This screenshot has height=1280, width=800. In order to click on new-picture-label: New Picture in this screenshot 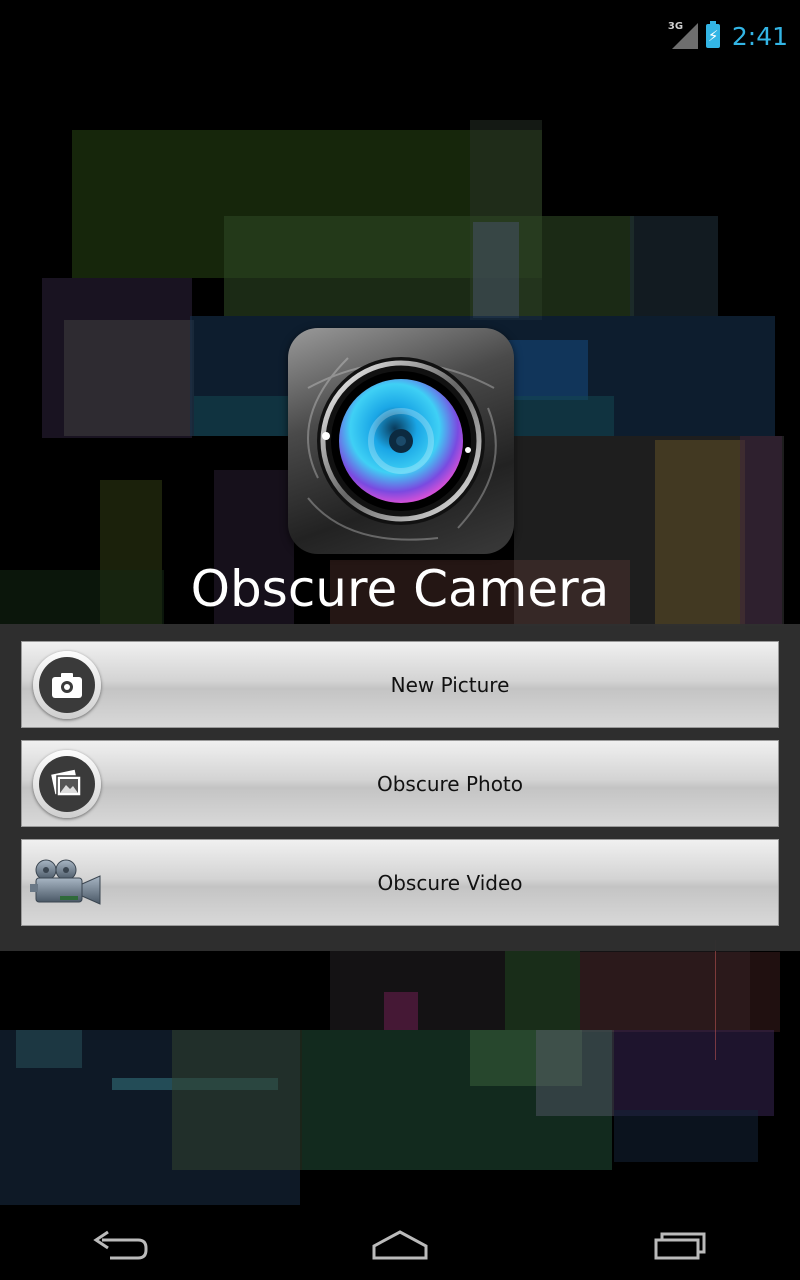, I will do `click(450, 685)`.